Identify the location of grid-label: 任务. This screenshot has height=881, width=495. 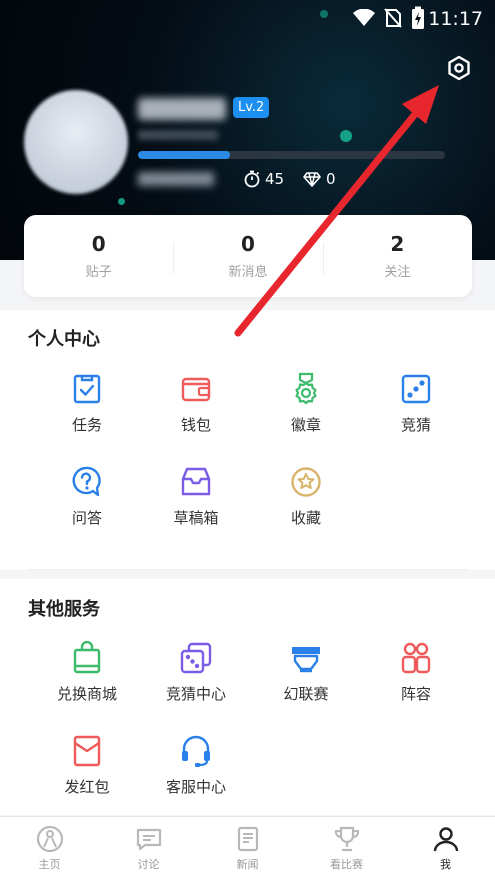
(86, 425).